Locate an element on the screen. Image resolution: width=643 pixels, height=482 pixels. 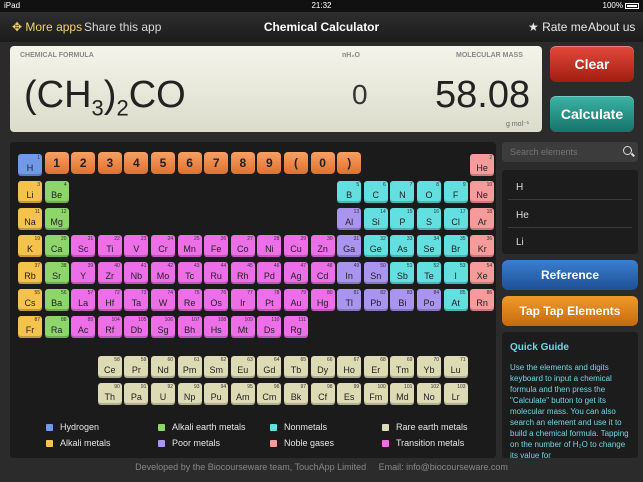
element-rn: 86 Rn is located at coordinates (482, 300).